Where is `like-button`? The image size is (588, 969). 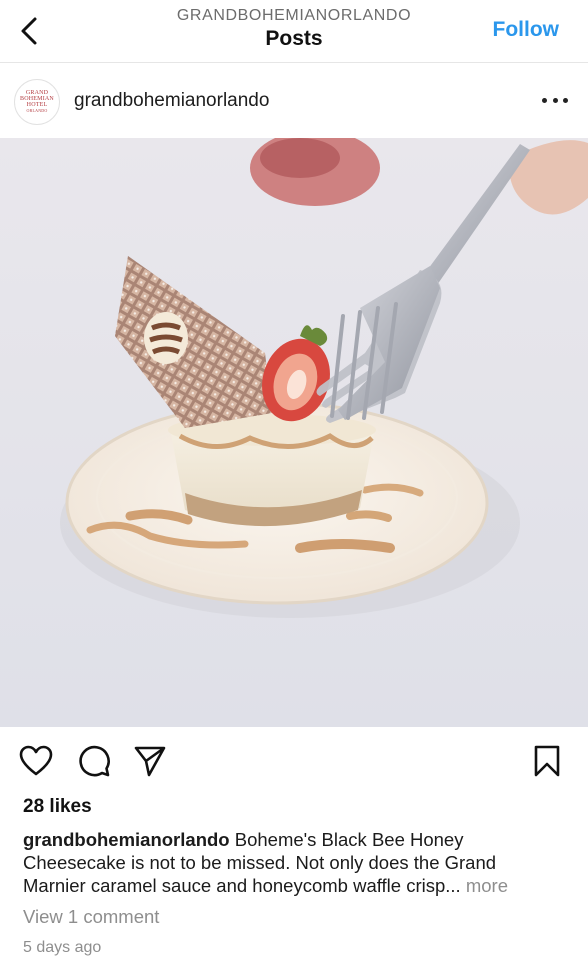 like-button is located at coordinates (36, 761).